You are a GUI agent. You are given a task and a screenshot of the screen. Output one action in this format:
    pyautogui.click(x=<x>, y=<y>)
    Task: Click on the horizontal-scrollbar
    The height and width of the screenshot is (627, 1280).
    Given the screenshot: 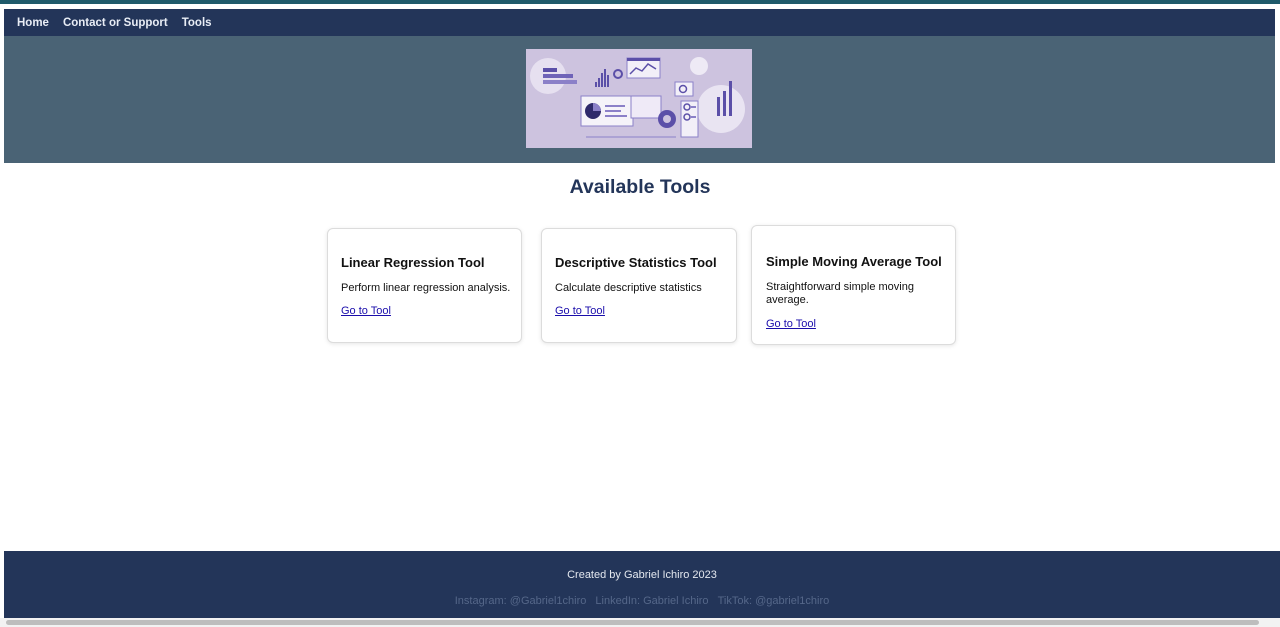 What is the action you would take?
    pyautogui.click(x=640, y=622)
    